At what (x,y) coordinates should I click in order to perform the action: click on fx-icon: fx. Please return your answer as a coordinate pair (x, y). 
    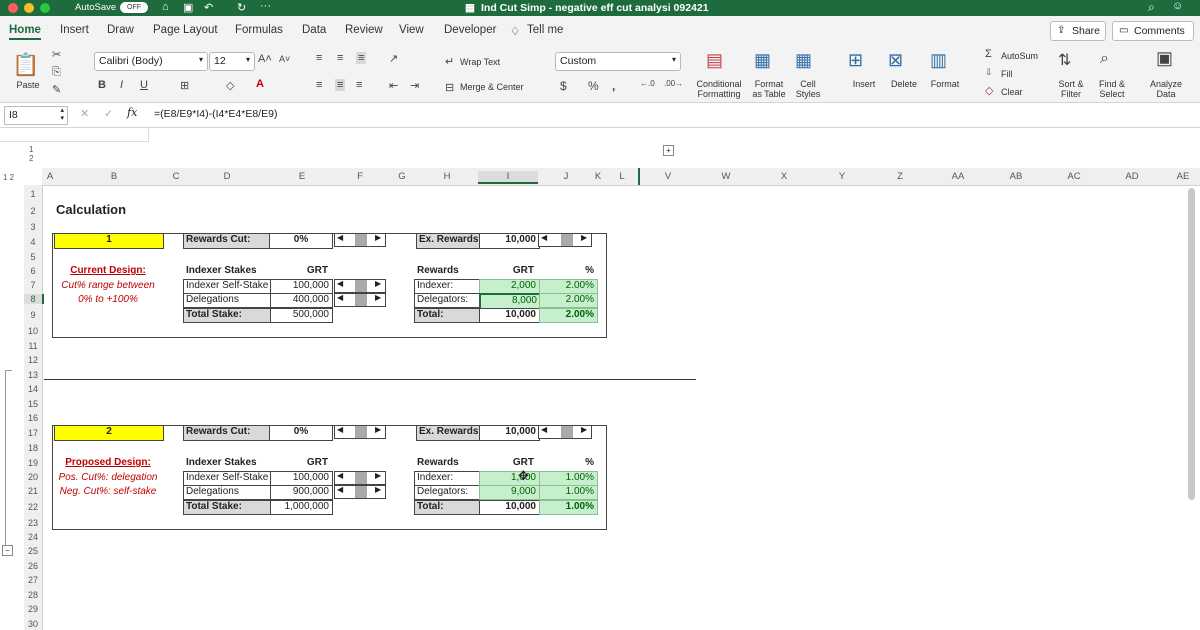
    Looking at the image, I should click on (132, 112).